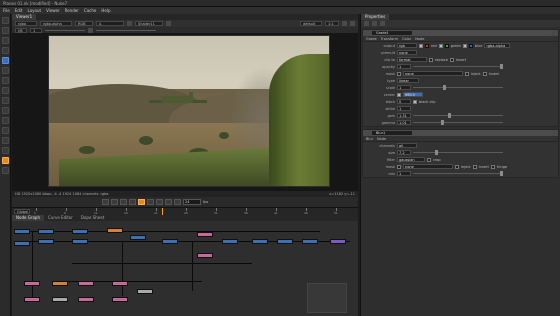 The image size is (560, 316). What do you see at coordinates (429, 159) in the screenshot?
I see `crop-checkbox` at bounding box center [429, 159].